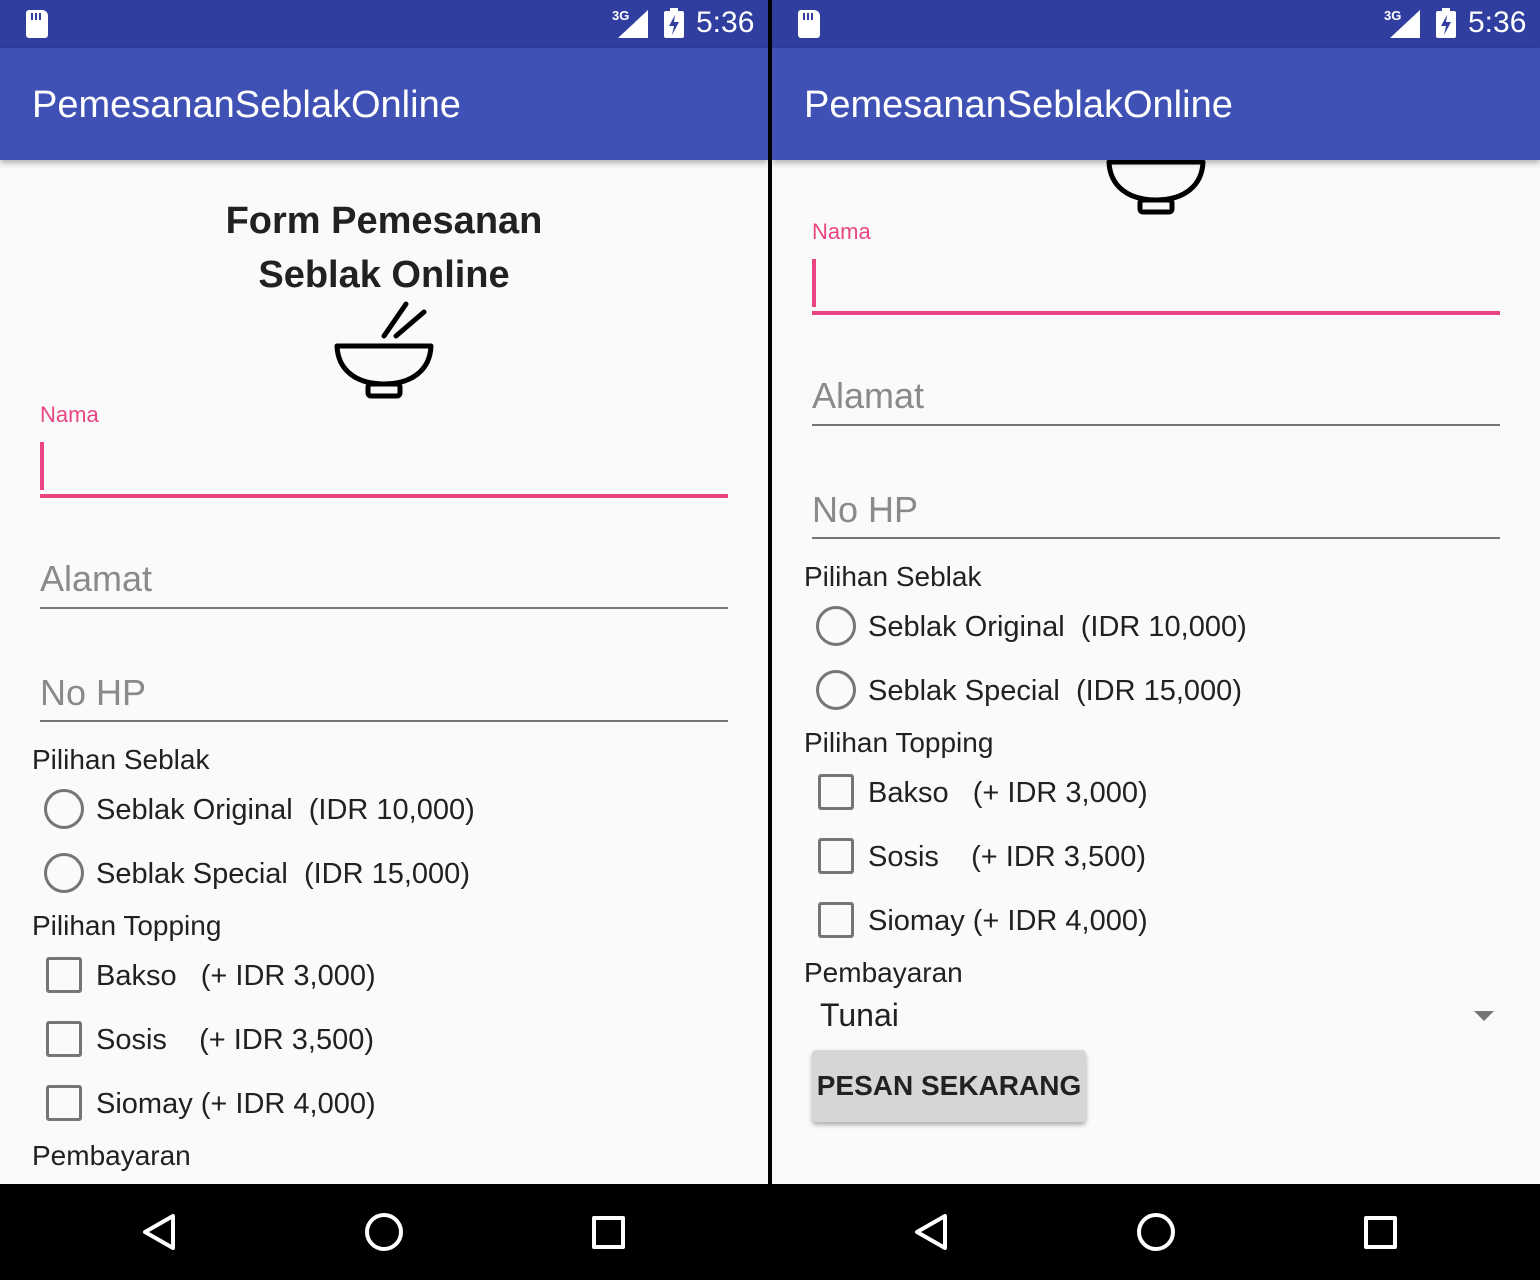 The image size is (1540, 1280). What do you see at coordinates (1484, 1016) in the screenshot?
I see `dropdown-arrow-icon` at bounding box center [1484, 1016].